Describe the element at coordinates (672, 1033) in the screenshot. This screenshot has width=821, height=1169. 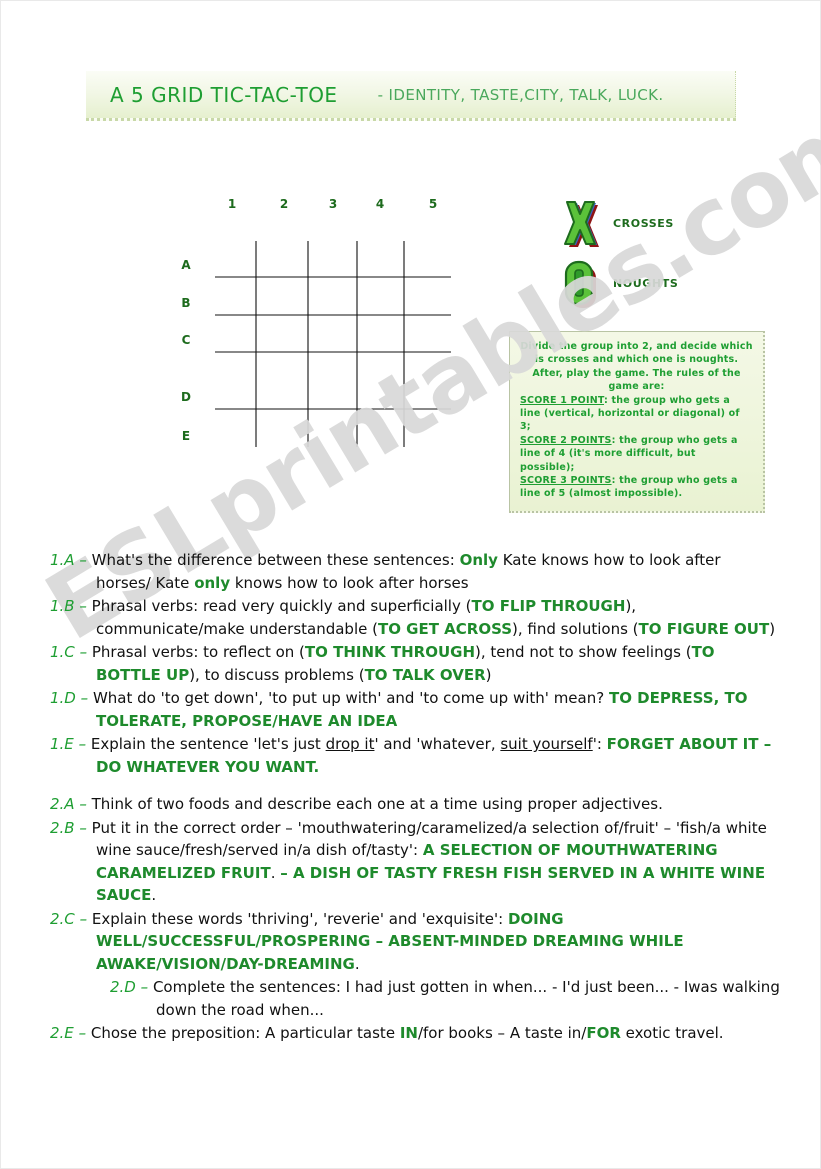
I see `question-2e-text-3: exotic travel.` at that location.